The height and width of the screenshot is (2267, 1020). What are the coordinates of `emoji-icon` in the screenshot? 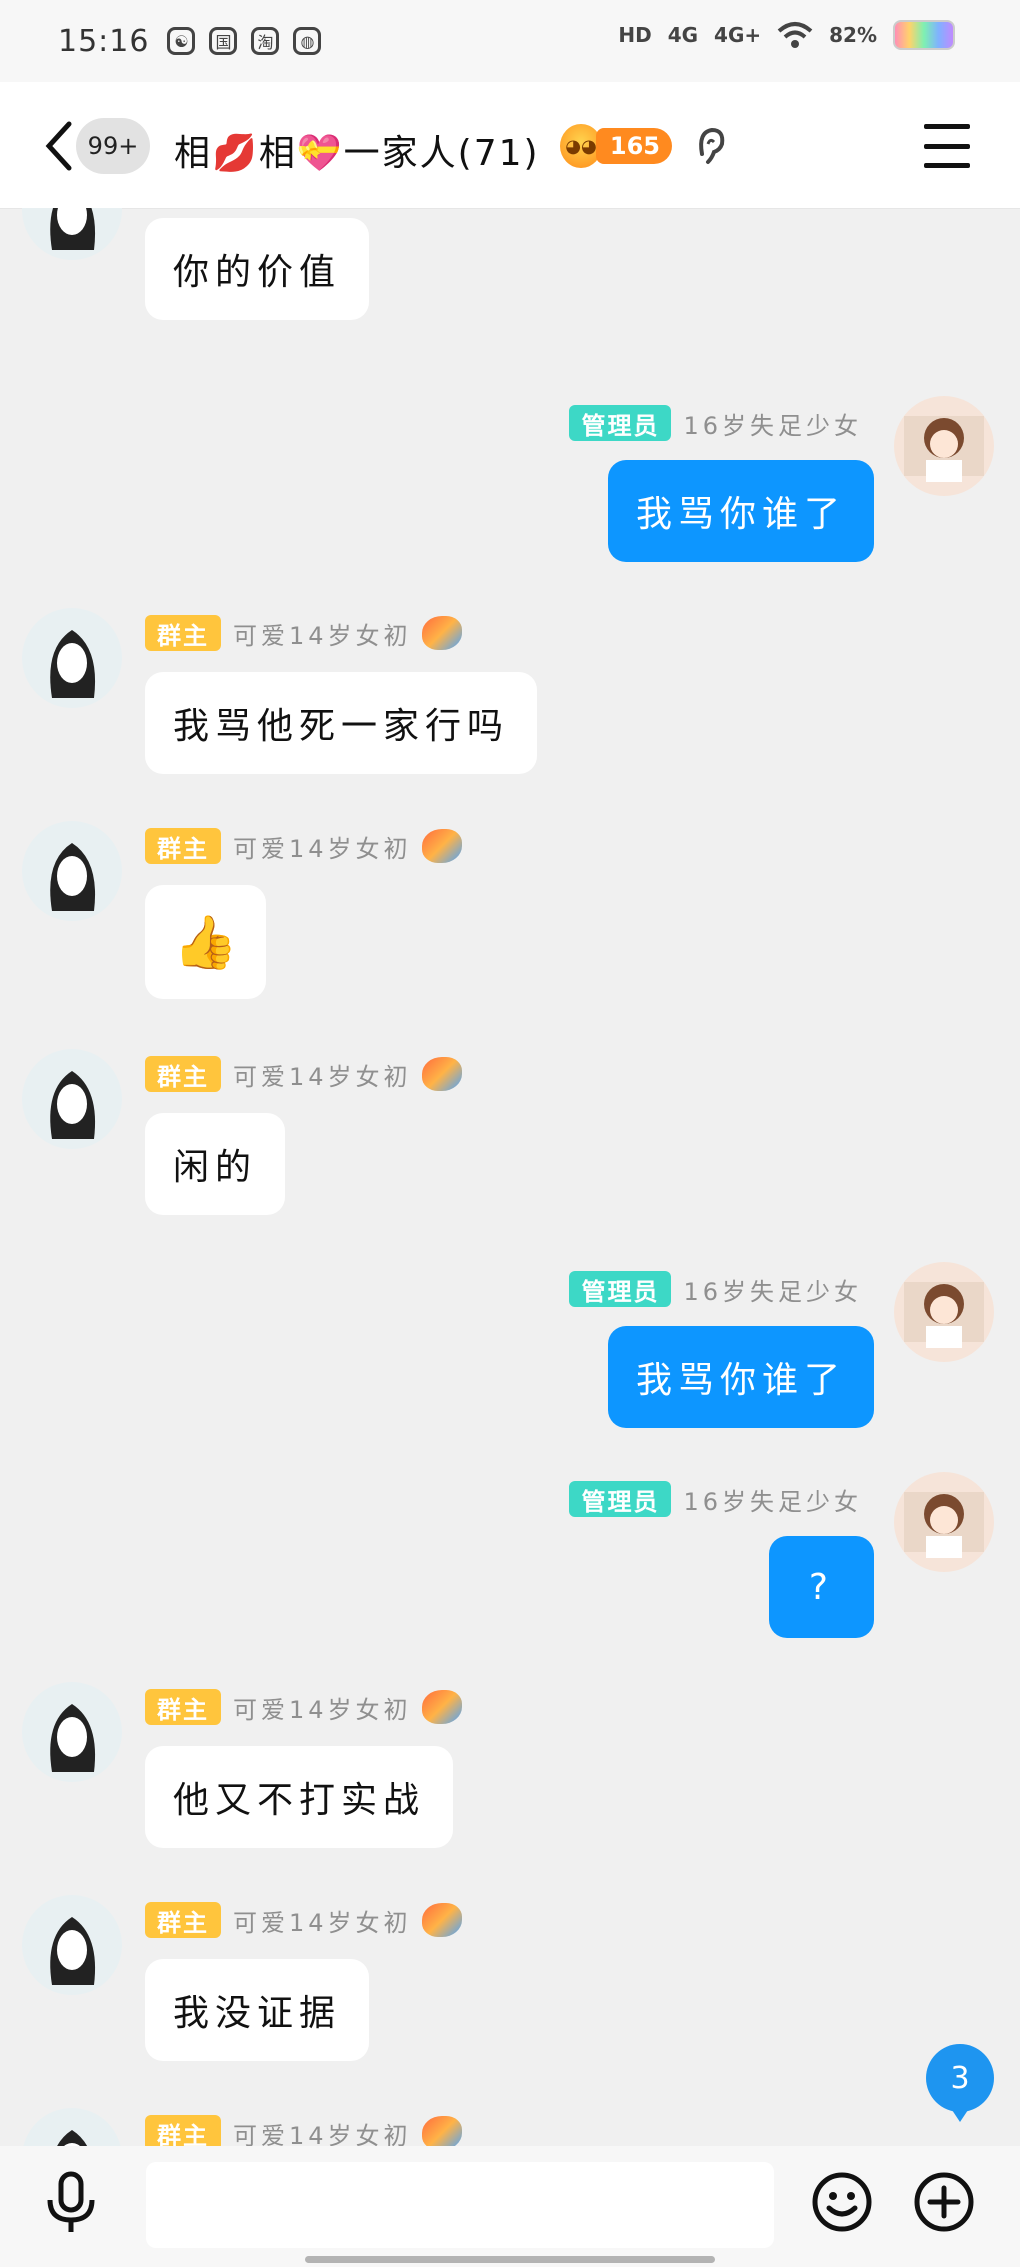 It's located at (842, 2202).